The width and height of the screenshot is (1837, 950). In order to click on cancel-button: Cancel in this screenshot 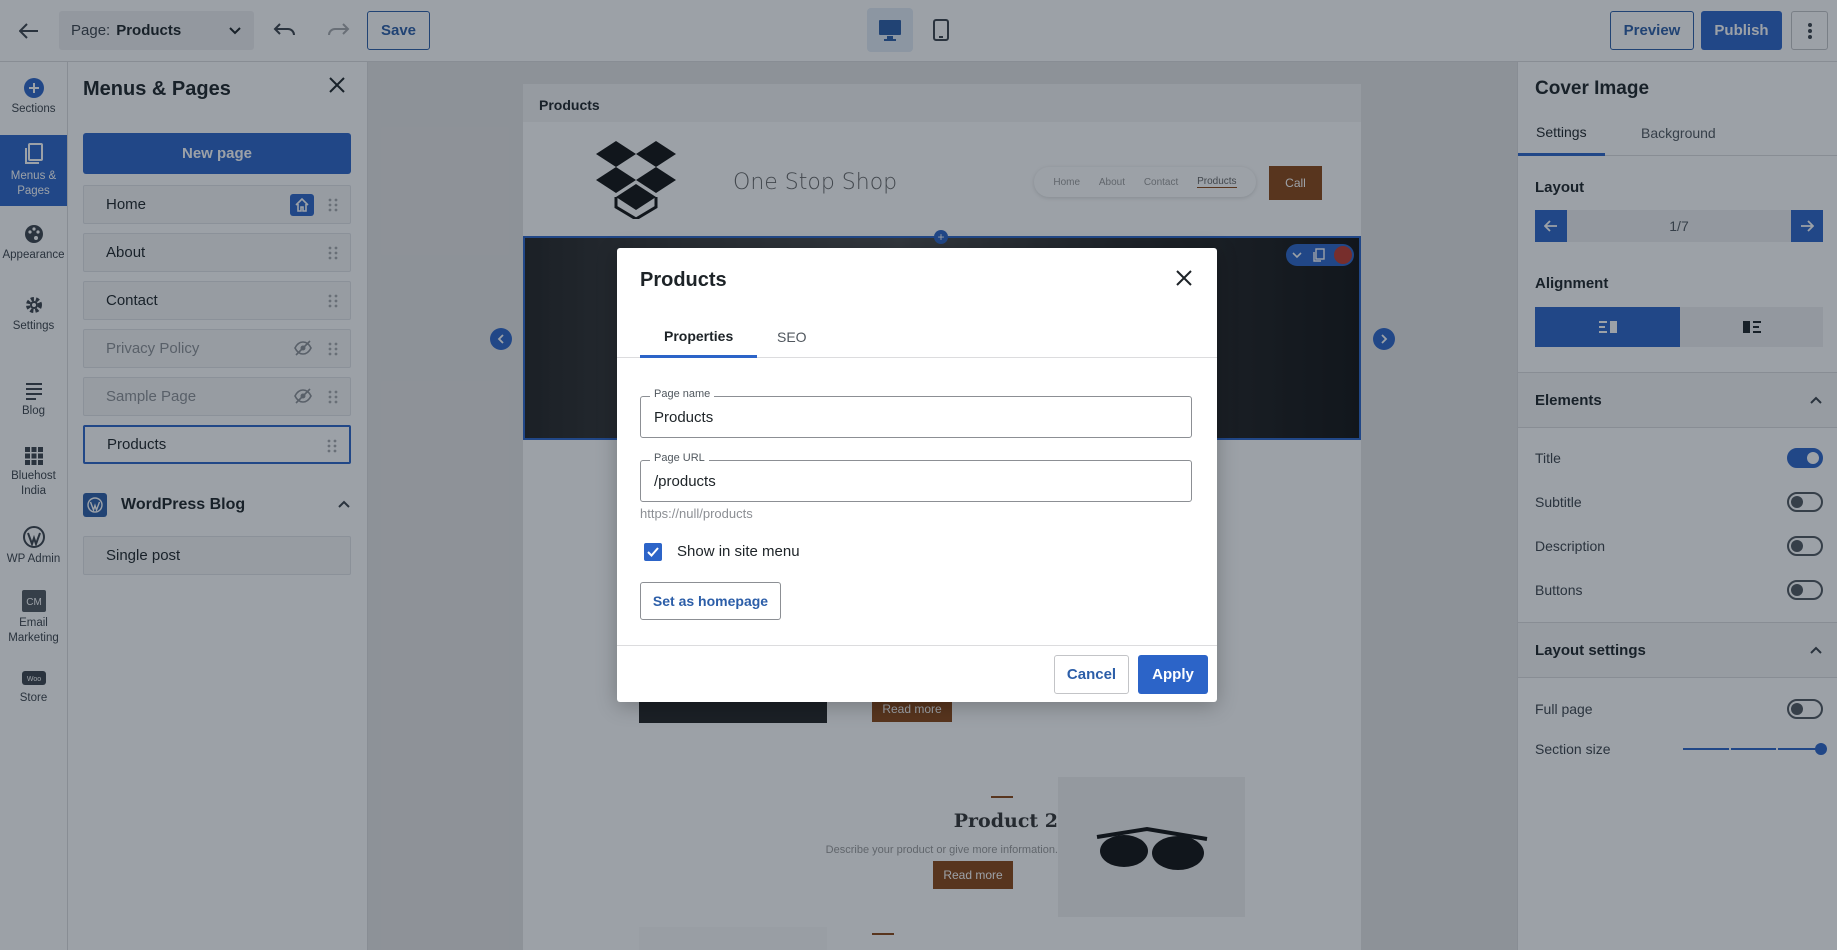, I will do `click(1091, 674)`.